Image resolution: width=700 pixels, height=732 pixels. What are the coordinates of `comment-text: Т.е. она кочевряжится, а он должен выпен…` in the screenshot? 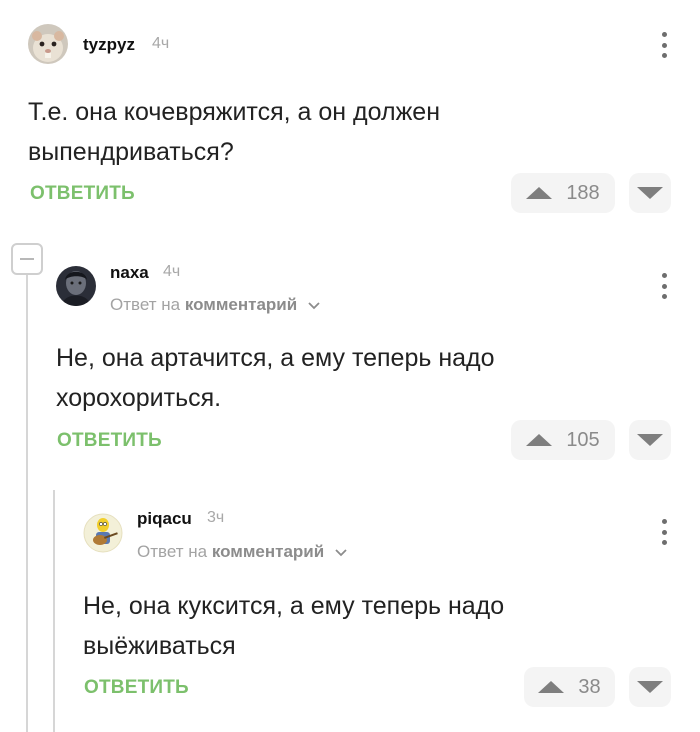 It's located at (234, 132).